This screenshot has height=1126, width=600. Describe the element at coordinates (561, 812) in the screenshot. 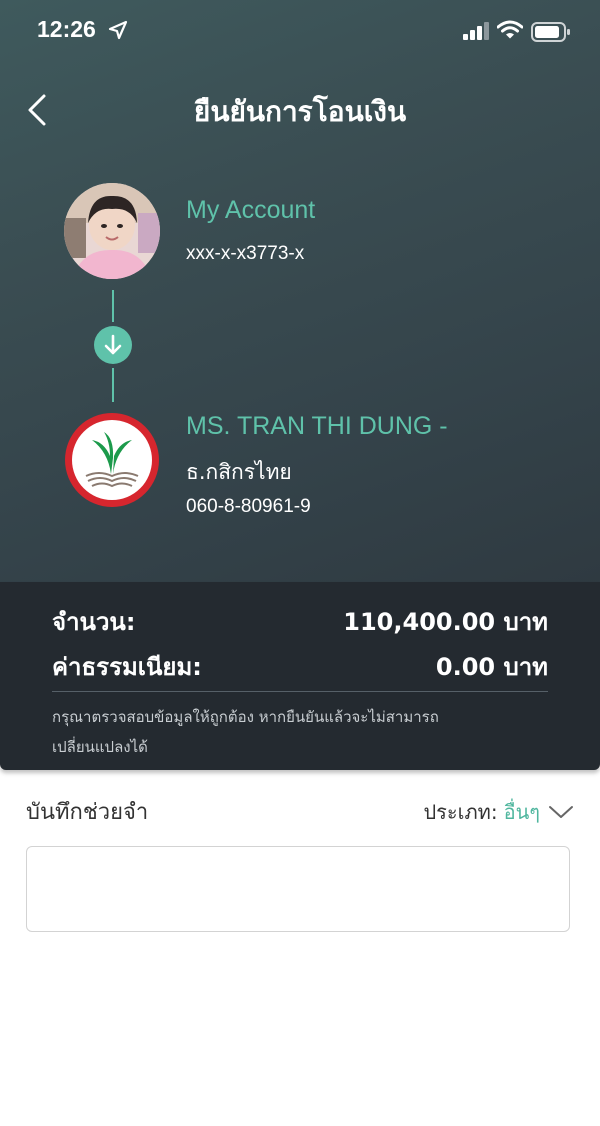

I see `chevron-down-icon` at that location.